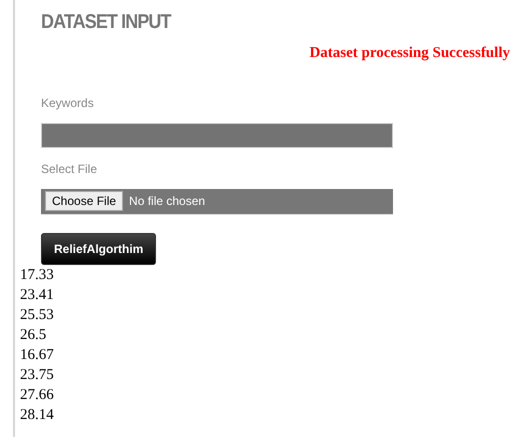 The image size is (515, 437). What do you see at coordinates (37, 274) in the screenshot?
I see `result-value: 17.33` at bounding box center [37, 274].